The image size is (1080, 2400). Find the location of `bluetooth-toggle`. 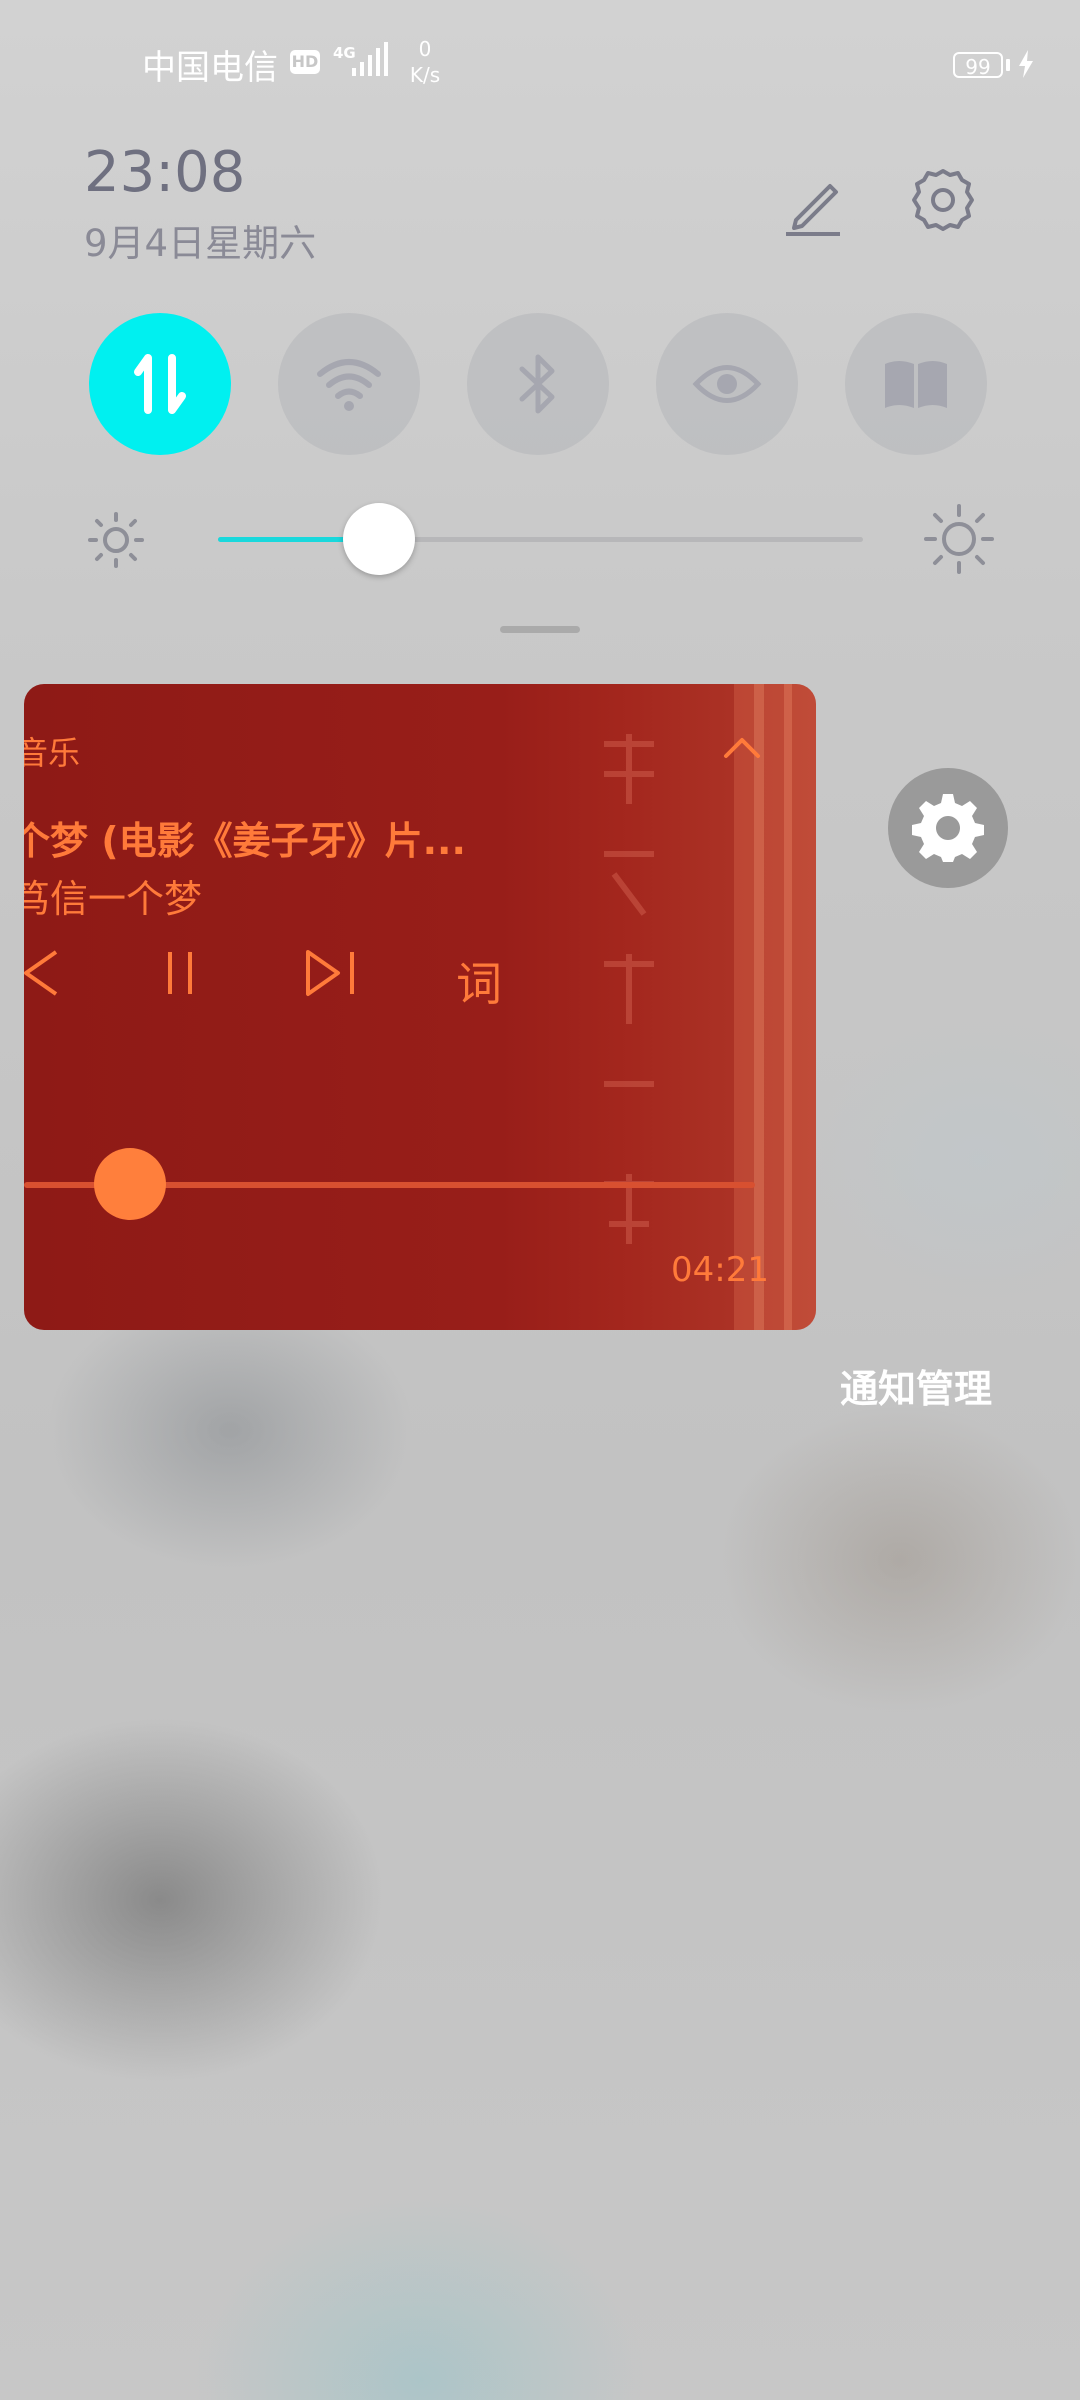

bluetooth-toggle is located at coordinates (538, 384).